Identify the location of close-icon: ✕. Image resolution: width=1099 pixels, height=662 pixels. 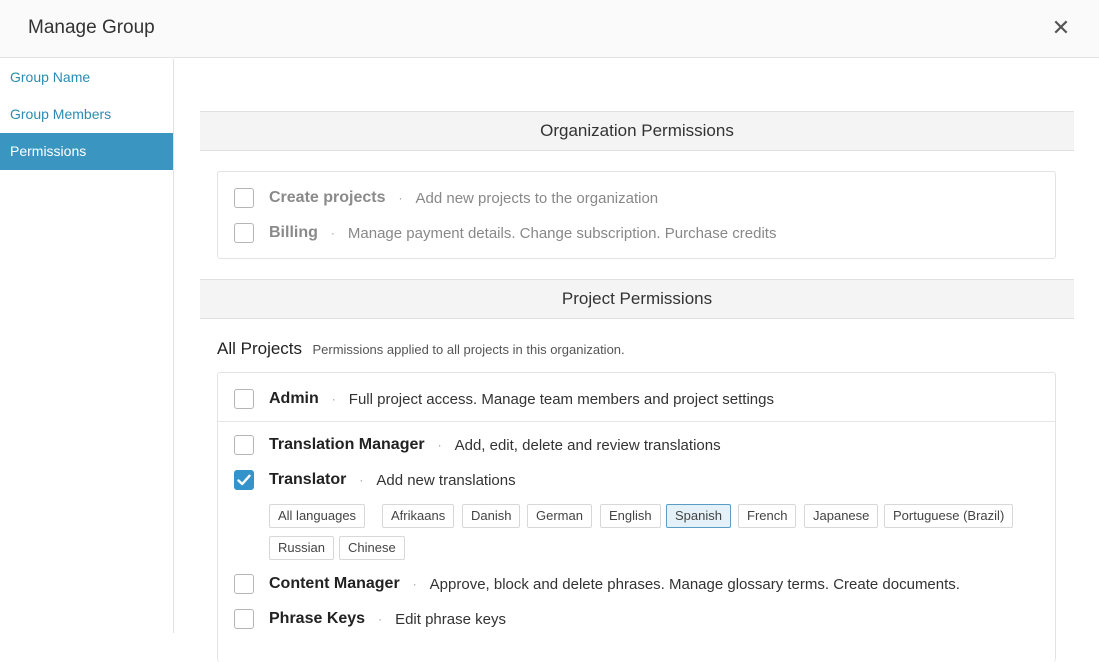
(1061, 28).